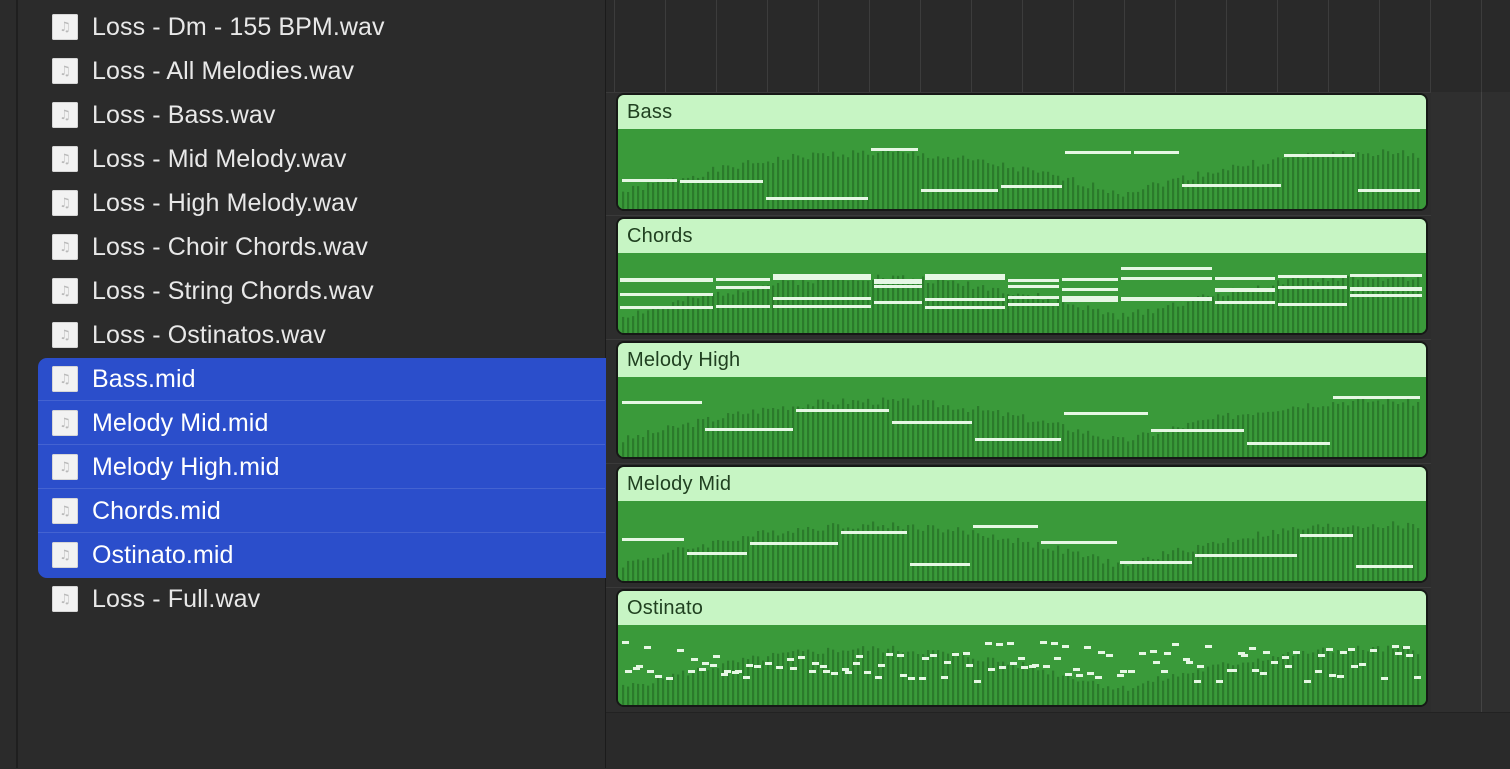 This screenshot has height=769, width=1510. Describe the element at coordinates (321, 159) in the screenshot. I see `file-item: ♫ Loss - Mid Melody.wav` at that location.